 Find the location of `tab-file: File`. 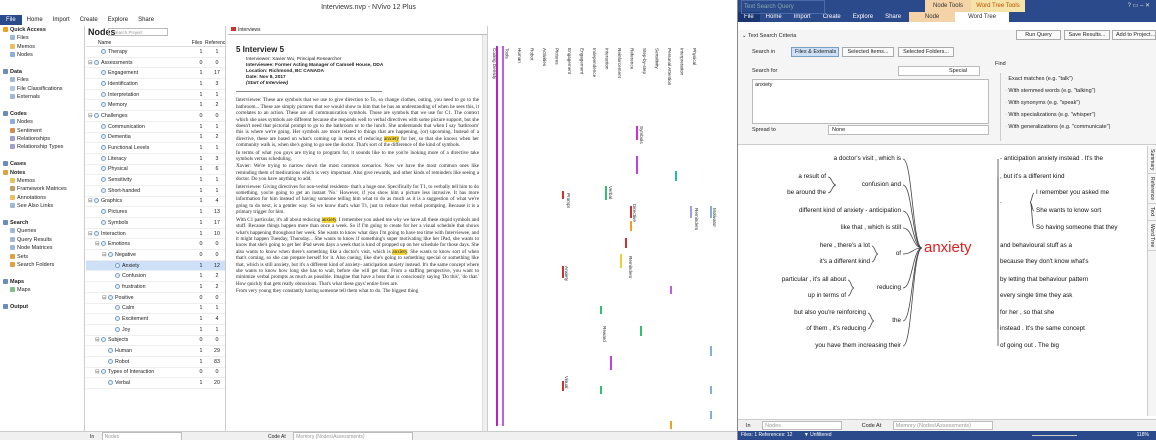

tab-file: File is located at coordinates (11, 20).